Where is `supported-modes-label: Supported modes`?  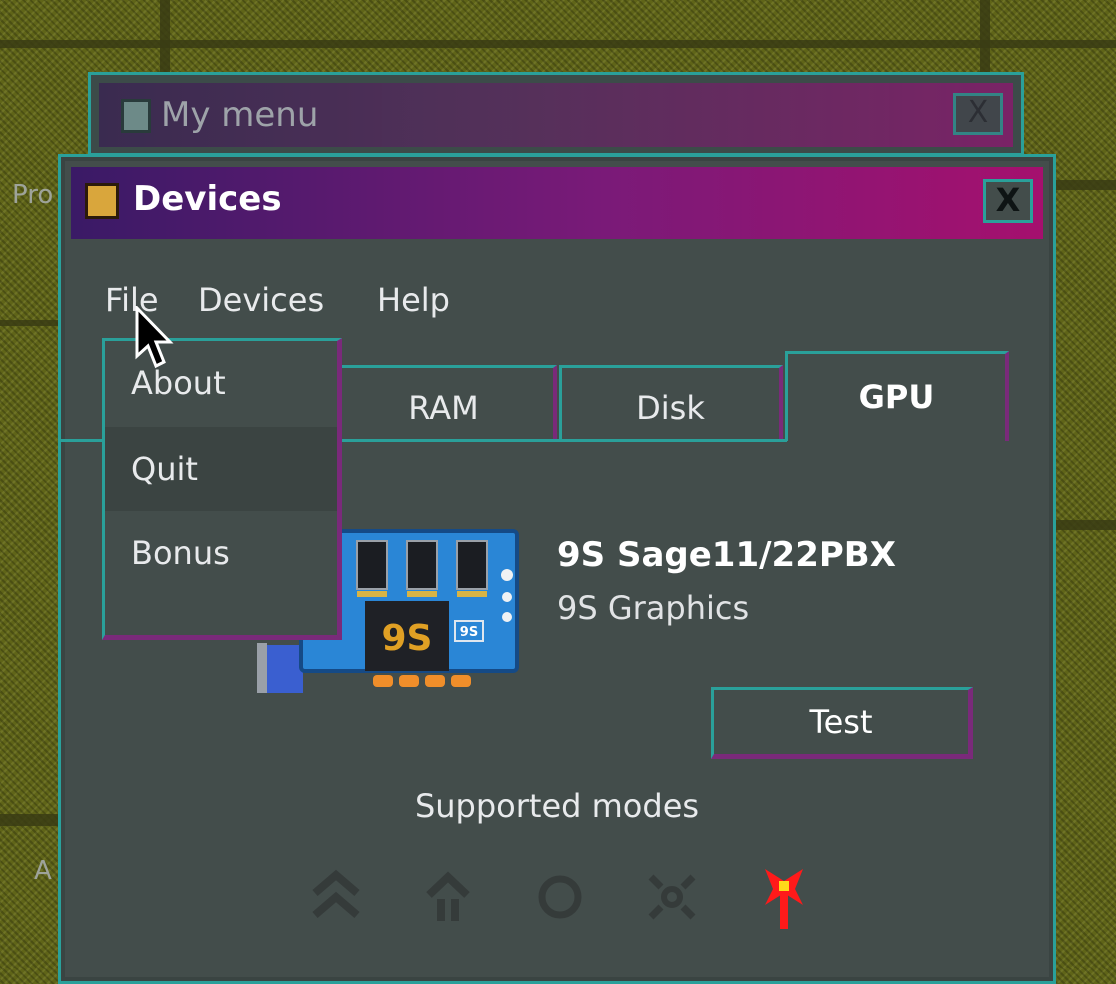 supported-modes-label: Supported modes is located at coordinates (557, 806).